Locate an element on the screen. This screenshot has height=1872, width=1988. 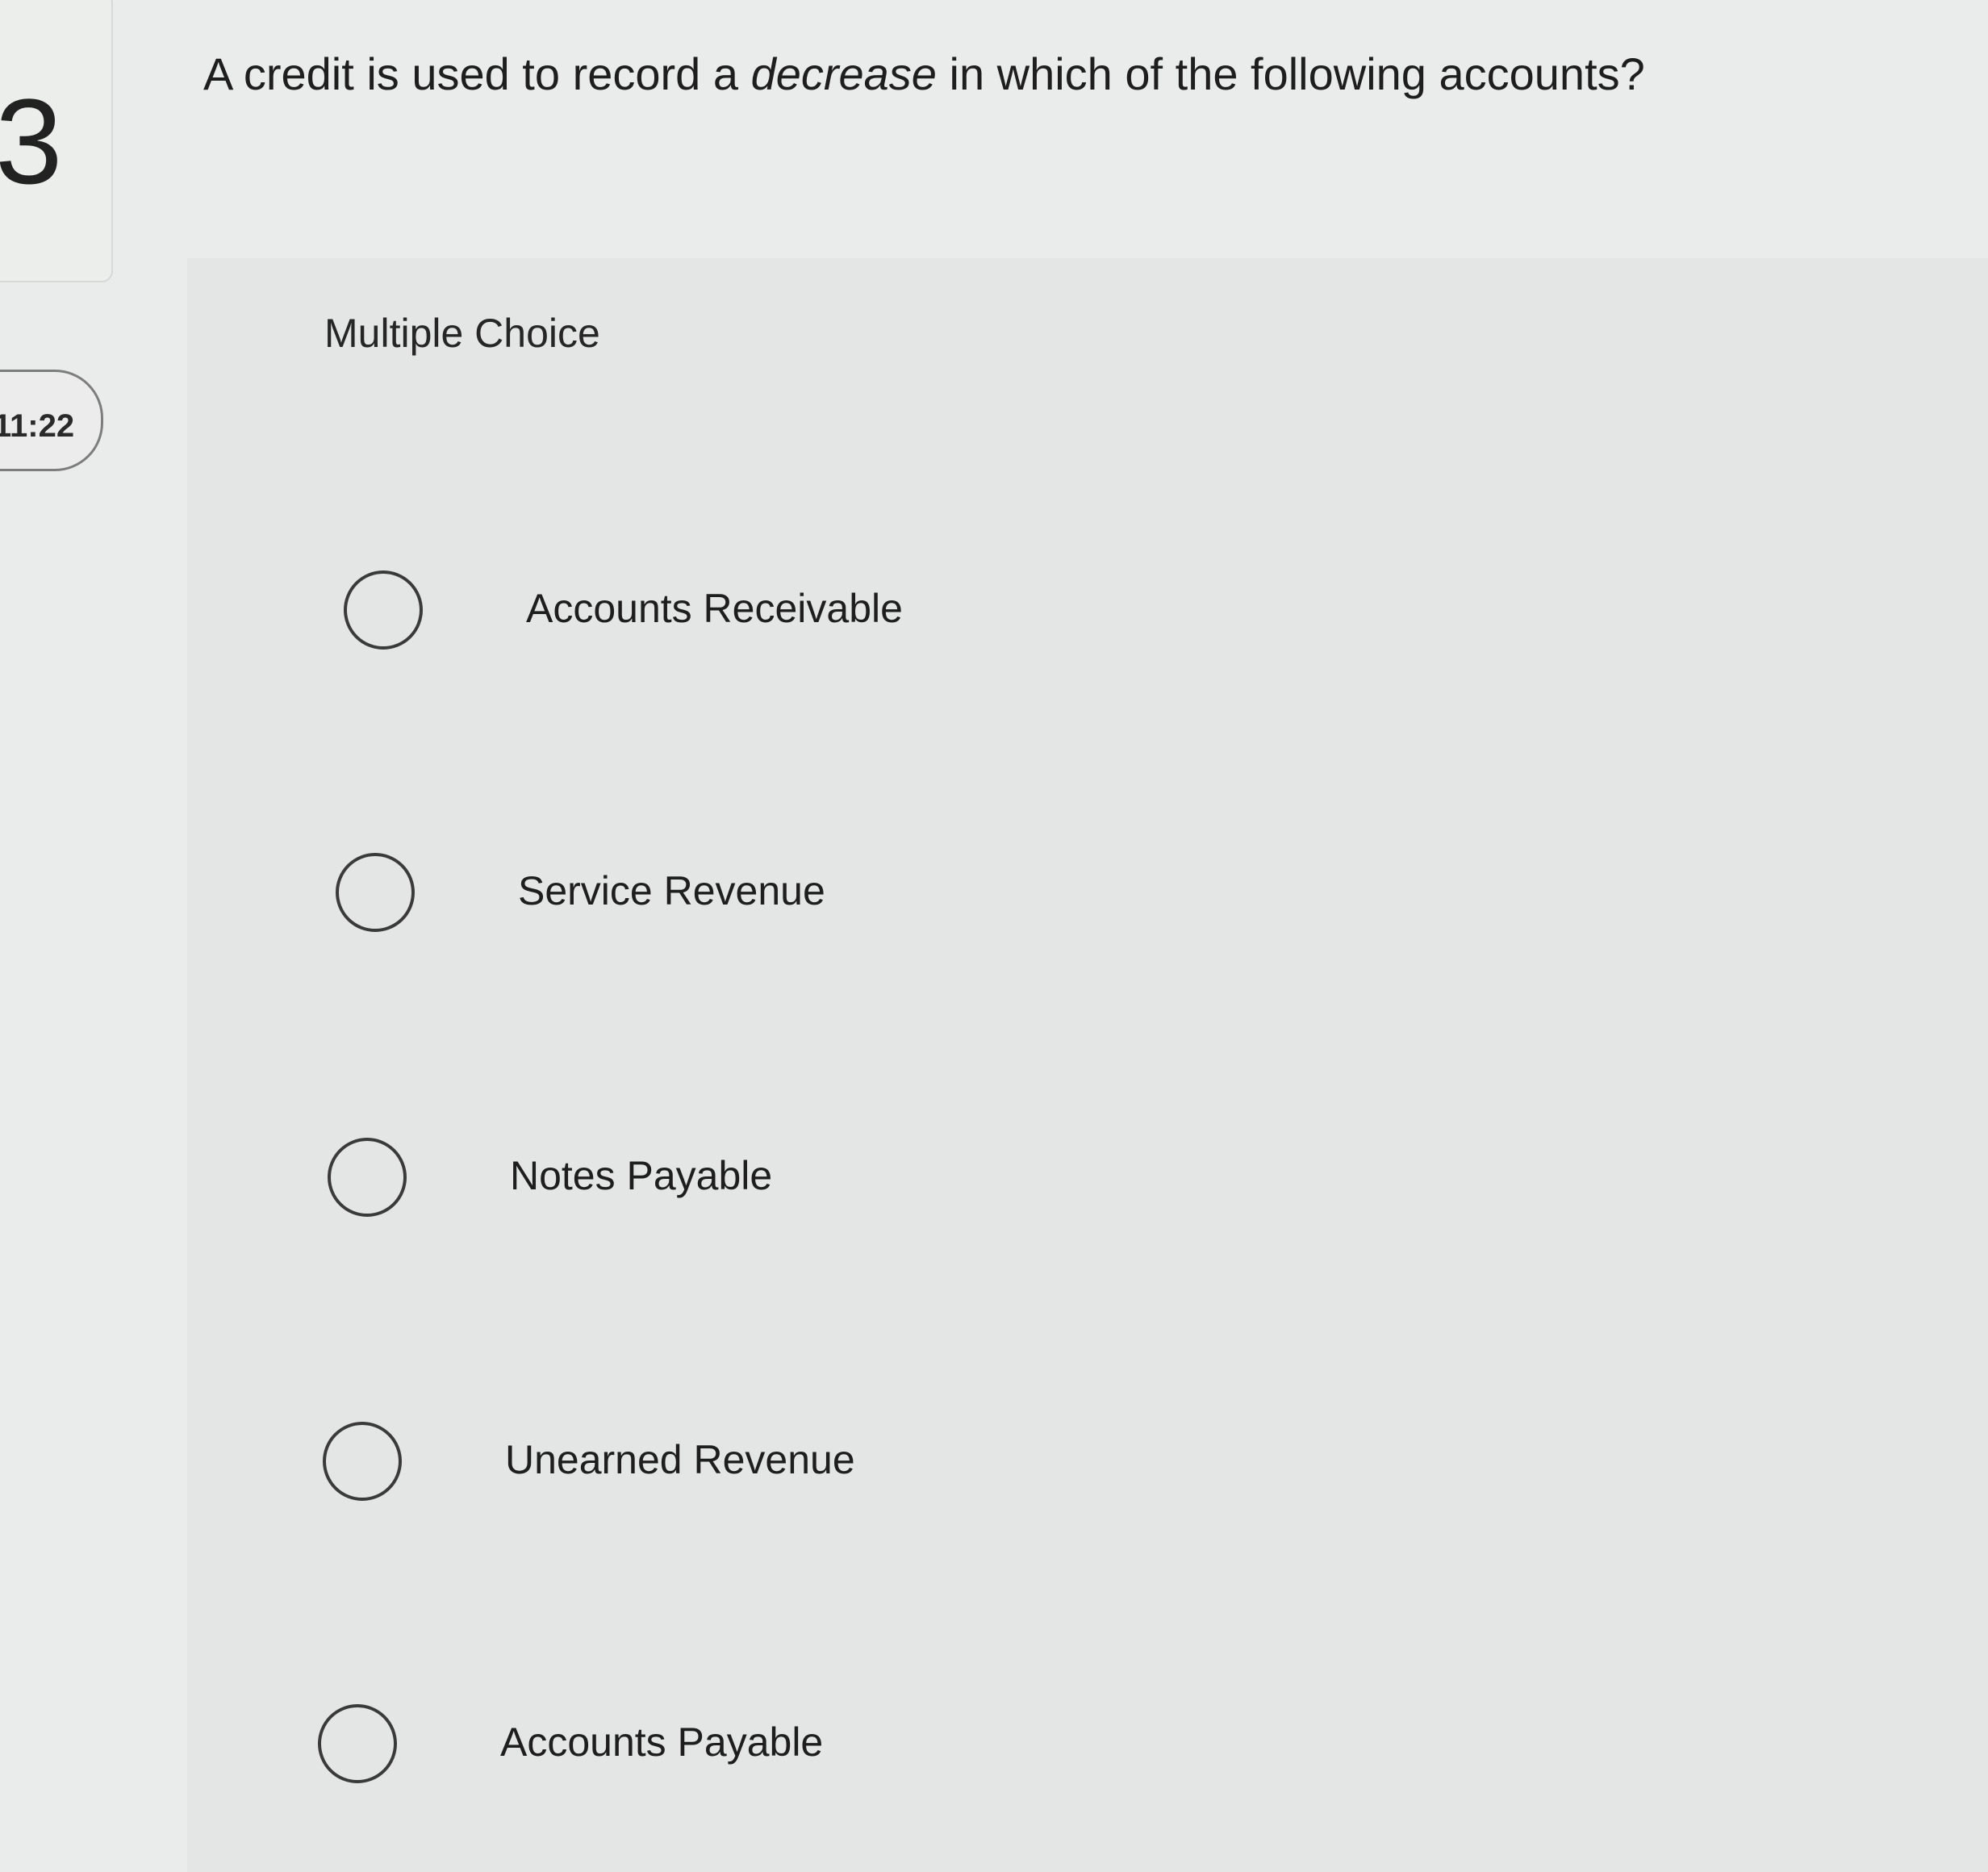
answer-option-label: Notes Payable is located at coordinates (641, 1175).